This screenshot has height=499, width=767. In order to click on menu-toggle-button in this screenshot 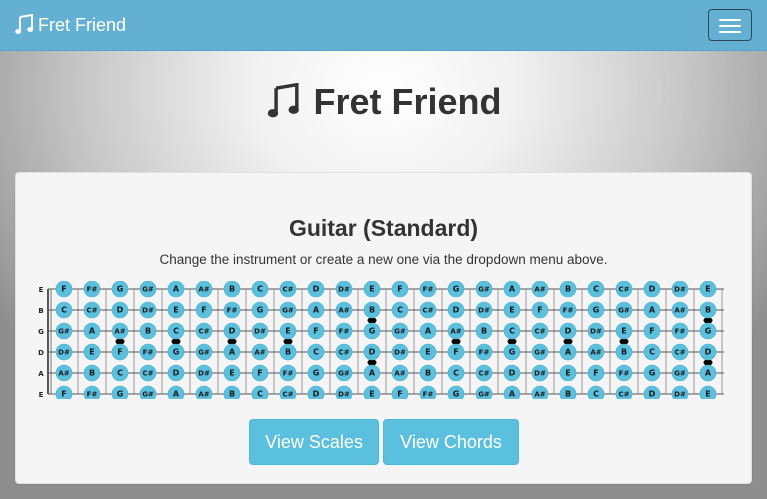, I will do `click(730, 25)`.